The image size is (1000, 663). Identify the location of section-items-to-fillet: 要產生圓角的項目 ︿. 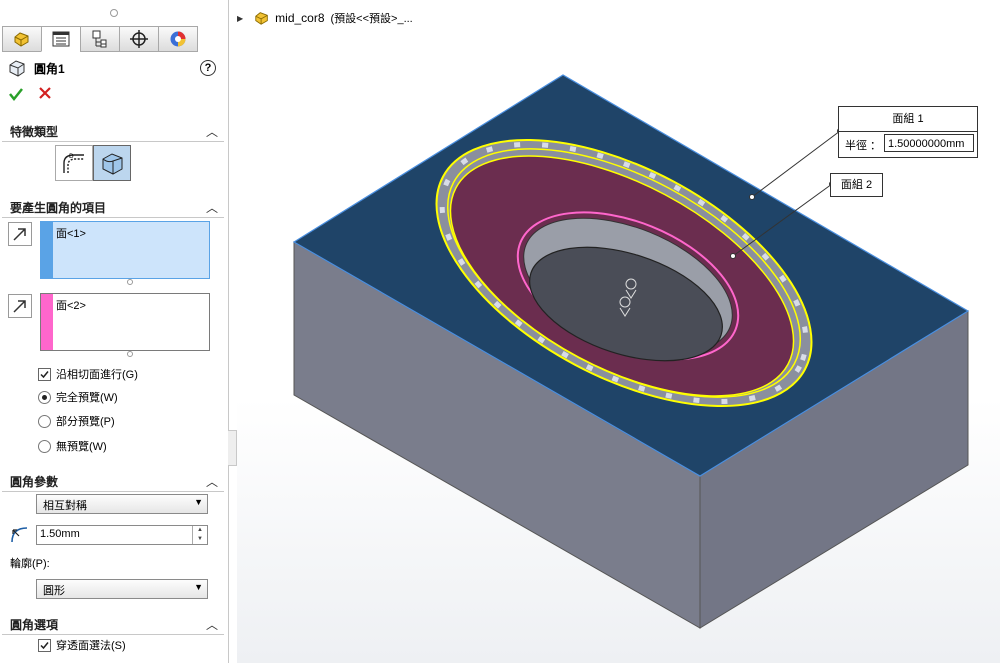
(114, 207).